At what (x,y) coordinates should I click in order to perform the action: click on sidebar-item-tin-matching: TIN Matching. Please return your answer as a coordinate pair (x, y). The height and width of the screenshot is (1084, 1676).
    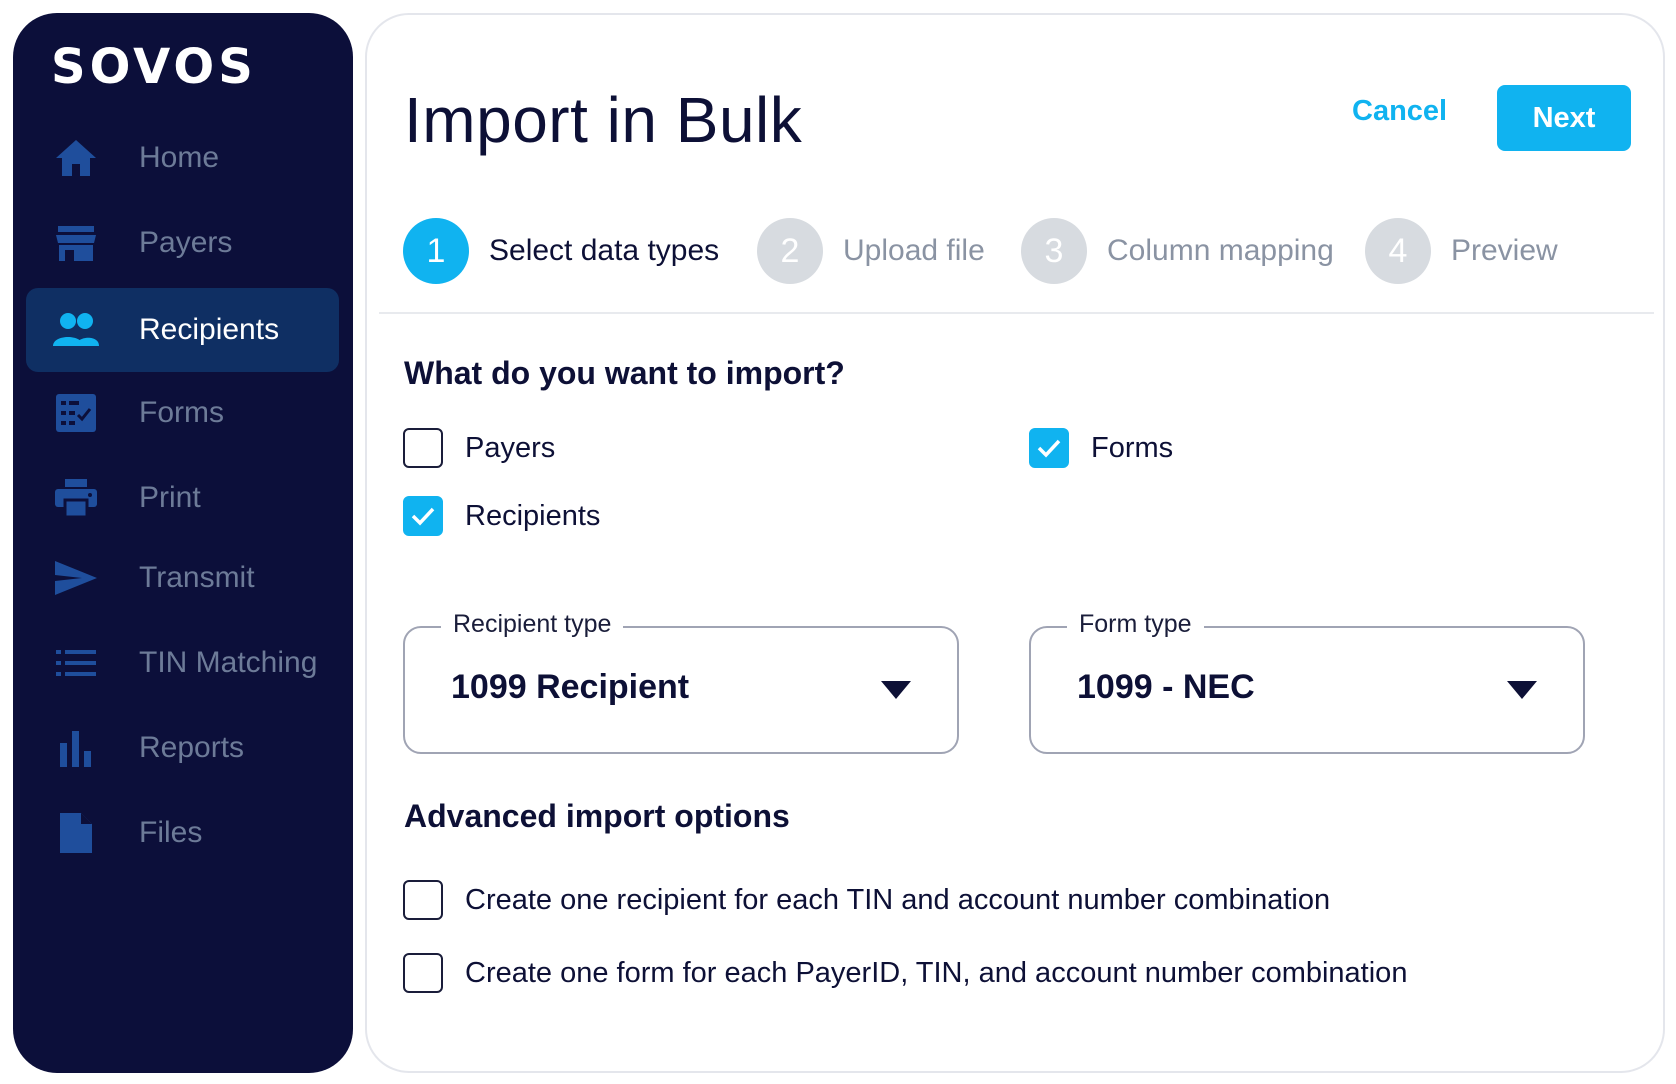
    Looking at the image, I should click on (182, 663).